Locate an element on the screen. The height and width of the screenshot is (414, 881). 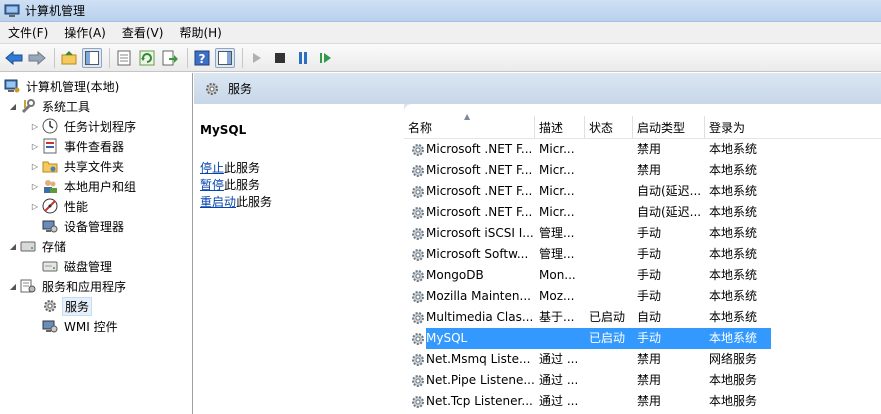
stop-icon is located at coordinates (280, 58).